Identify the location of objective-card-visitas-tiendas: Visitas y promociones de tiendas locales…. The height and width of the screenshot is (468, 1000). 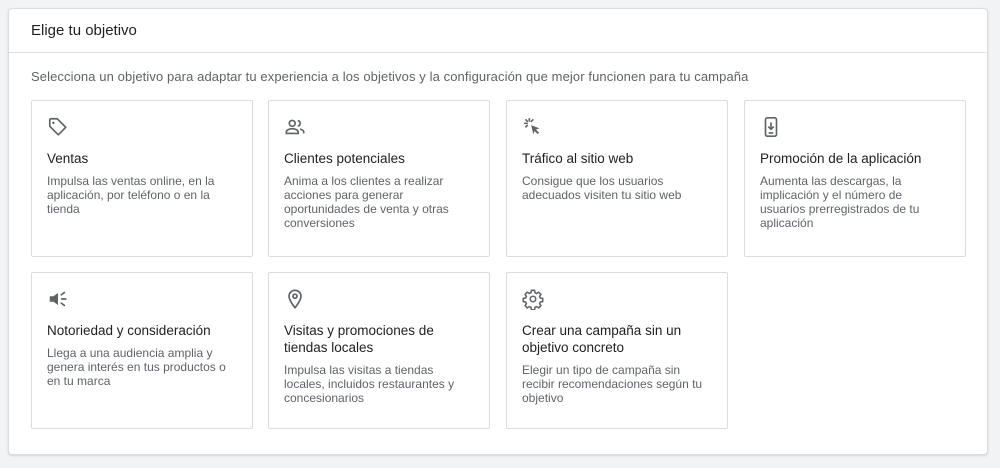
(379, 350).